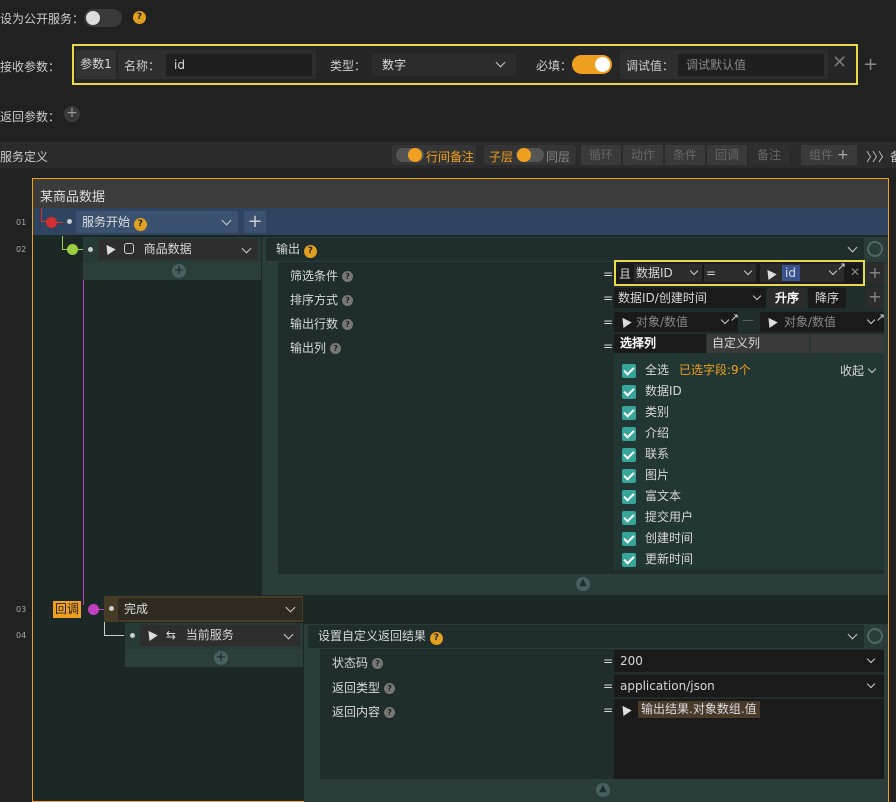 The image size is (896, 802). What do you see at coordinates (592, 64) in the screenshot?
I see `required-toggle` at bounding box center [592, 64].